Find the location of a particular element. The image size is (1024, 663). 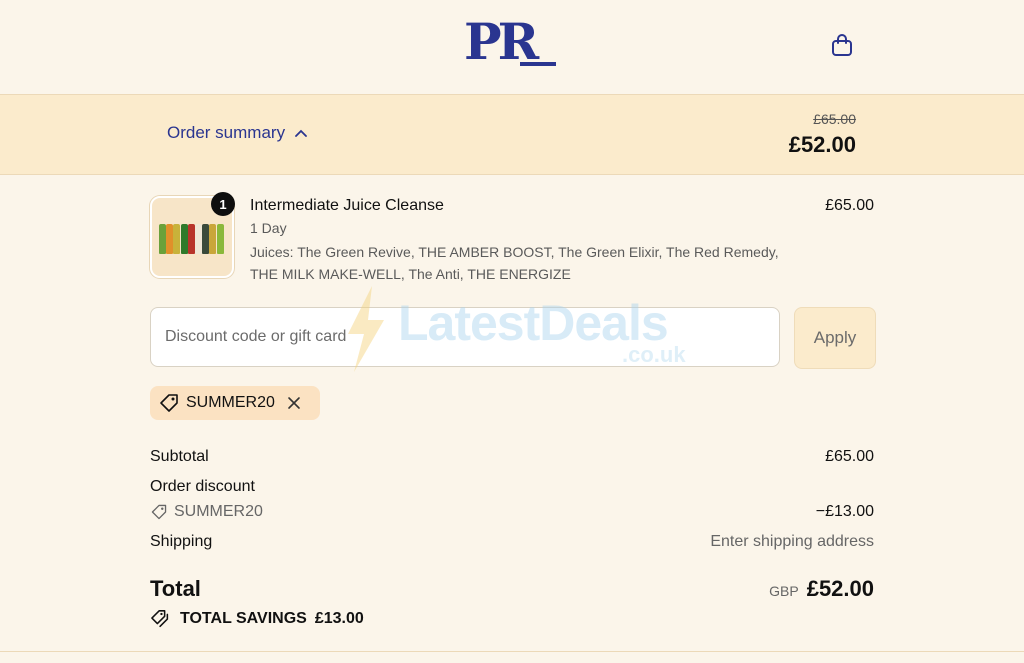

chevron-up-icon is located at coordinates (301, 133).